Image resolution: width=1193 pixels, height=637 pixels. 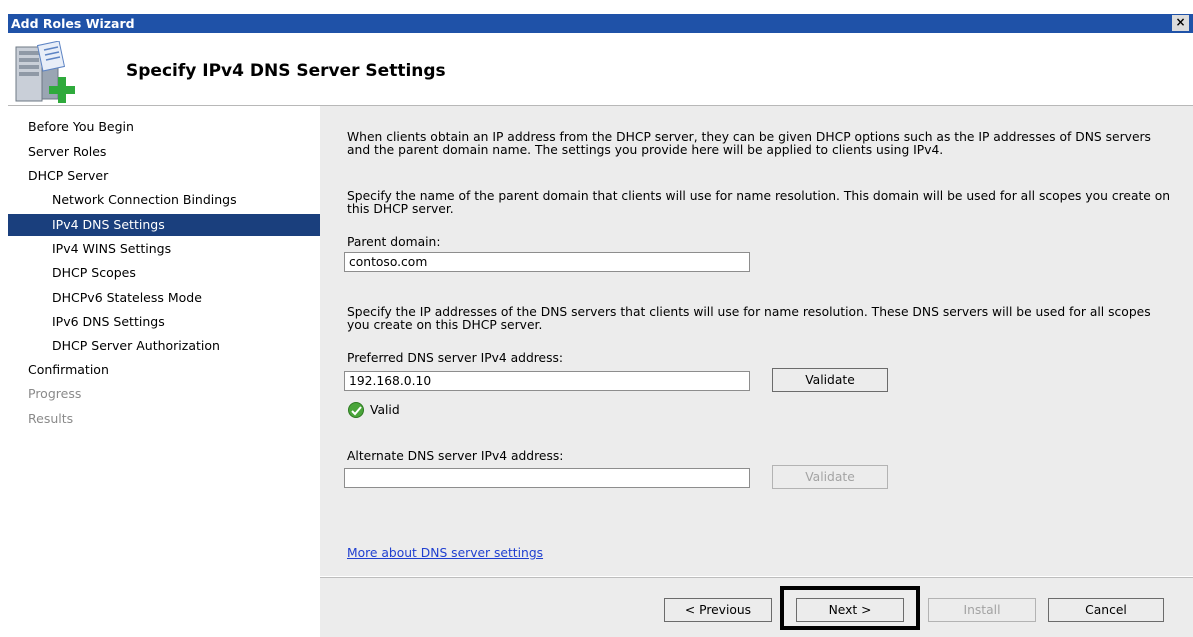 I want to click on title-bar: Add Roles Wizard ×, so click(x=600, y=23).